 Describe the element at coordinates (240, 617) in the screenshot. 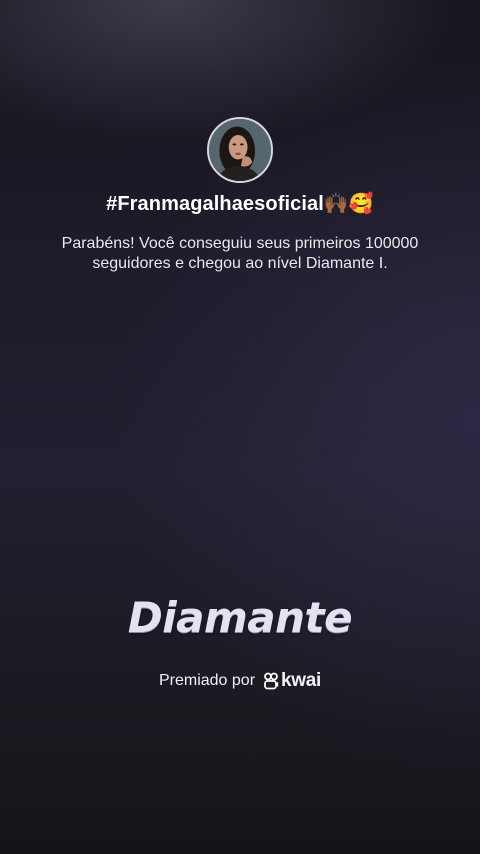

I see `level-title: Diamante` at that location.